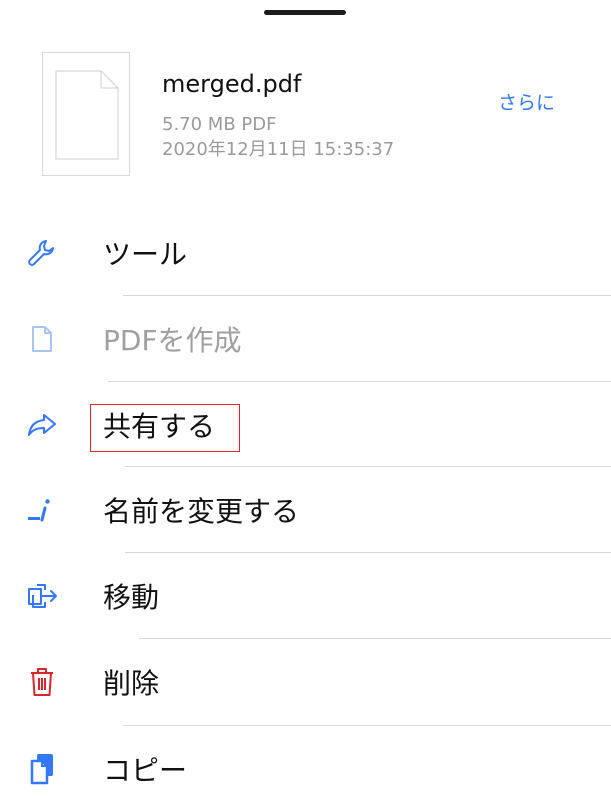 The width and height of the screenshot is (611, 812). I want to click on file-name: merged.pdf, so click(232, 84).